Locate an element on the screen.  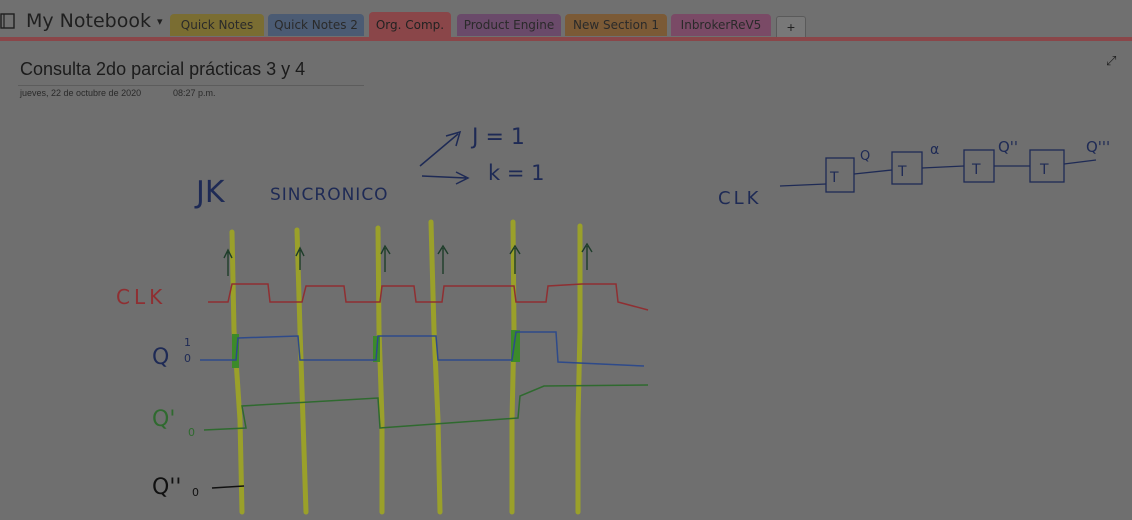
output-q3-label: Q''' is located at coordinates (1098, 147).